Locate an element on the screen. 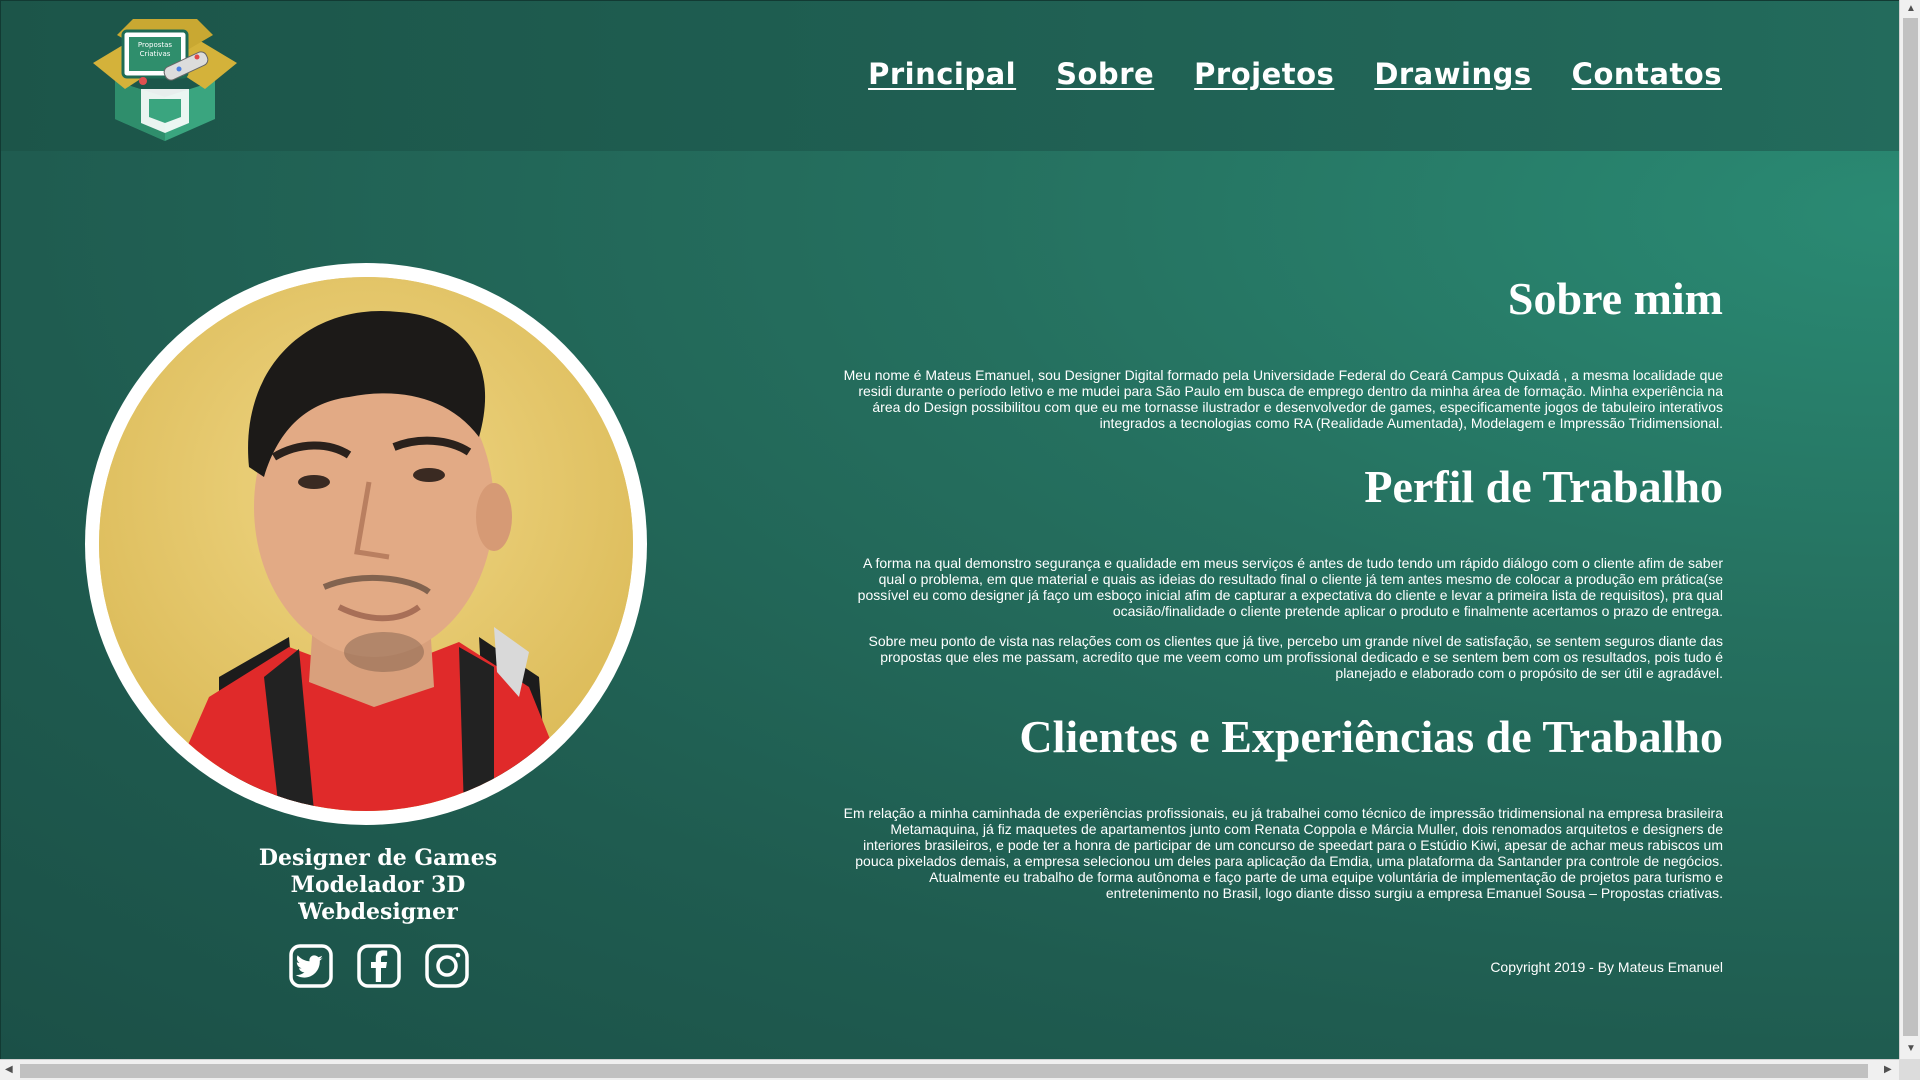  vertical-scrollbar: ▲ ▼ is located at coordinates (1909, 529).